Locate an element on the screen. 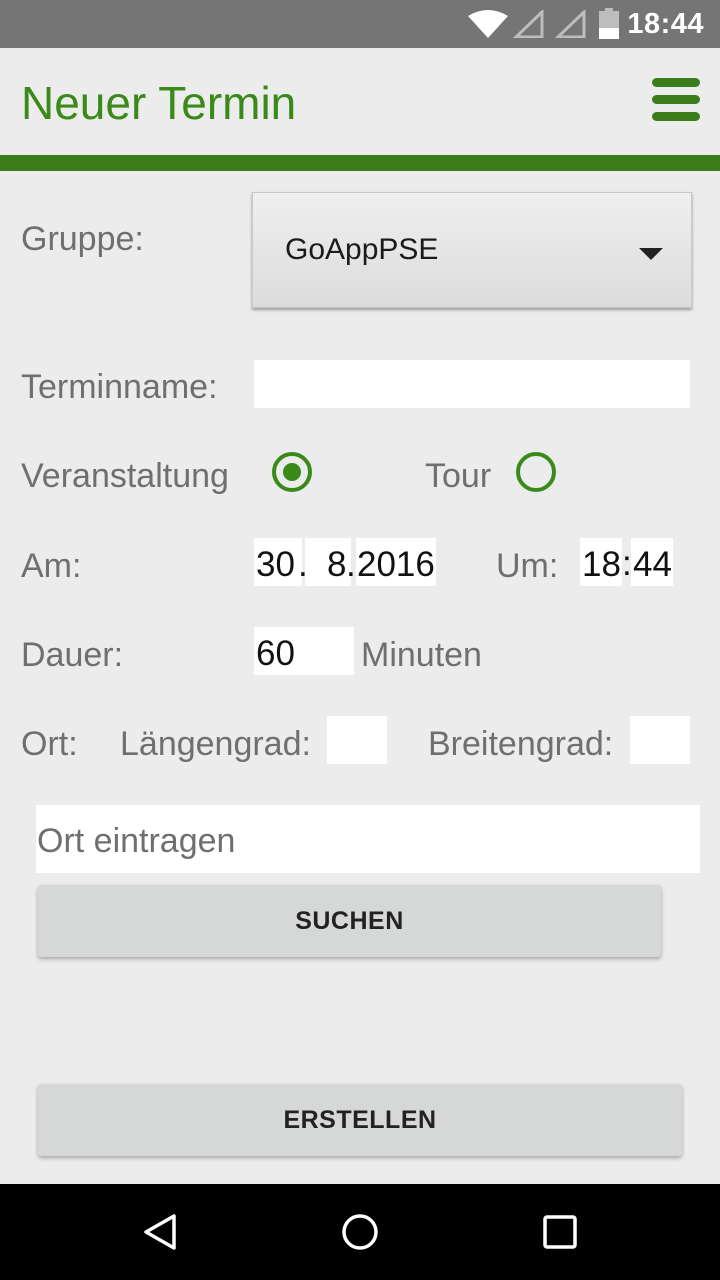  time-minute-value: 44 is located at coordinates (652, 564).